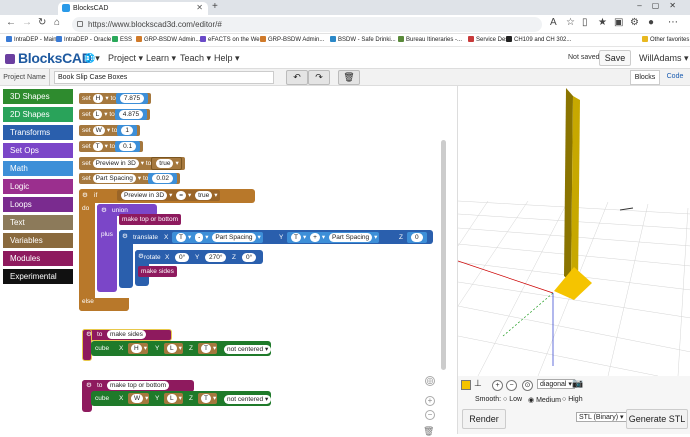 The height and width of the screenshot is (437, 690). What do you see at coordinates (38, 169) in the screenshot?
I see `category-math: Math` at bounding box center [38, 169].